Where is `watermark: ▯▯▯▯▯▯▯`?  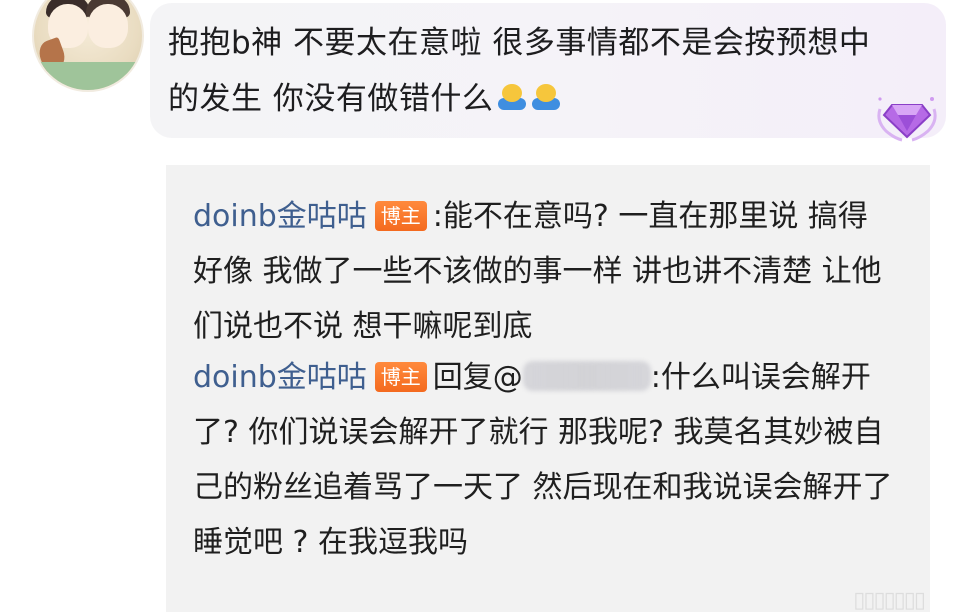 watermark: ▯▯▯▯▯▯▯ is located at coordinates (889, 600).